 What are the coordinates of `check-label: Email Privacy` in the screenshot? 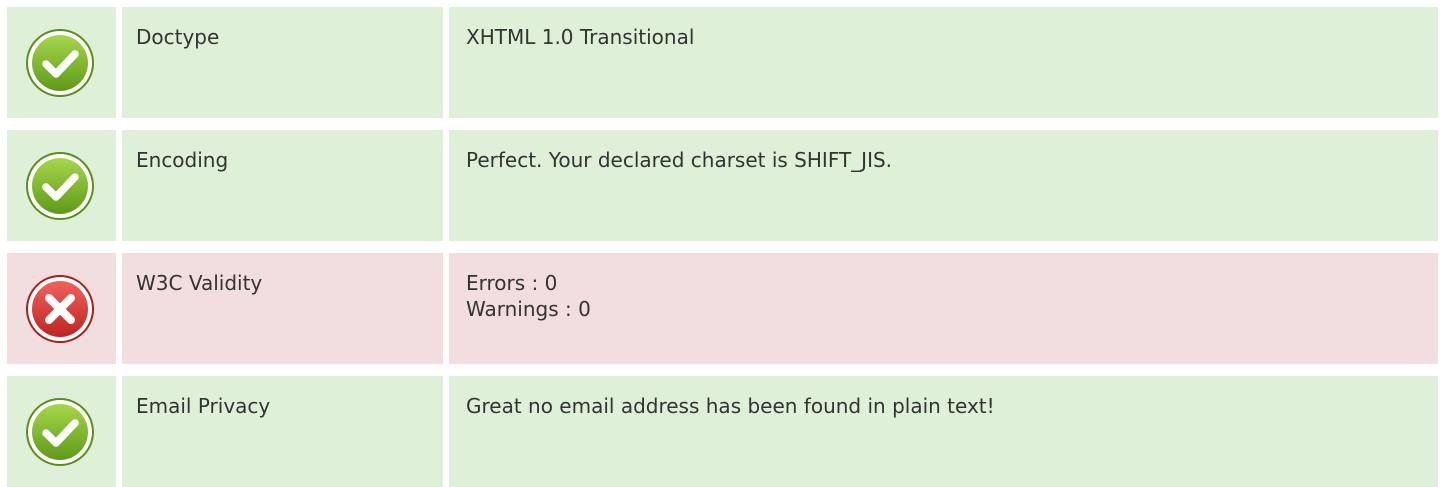 It's located at (203, 406).